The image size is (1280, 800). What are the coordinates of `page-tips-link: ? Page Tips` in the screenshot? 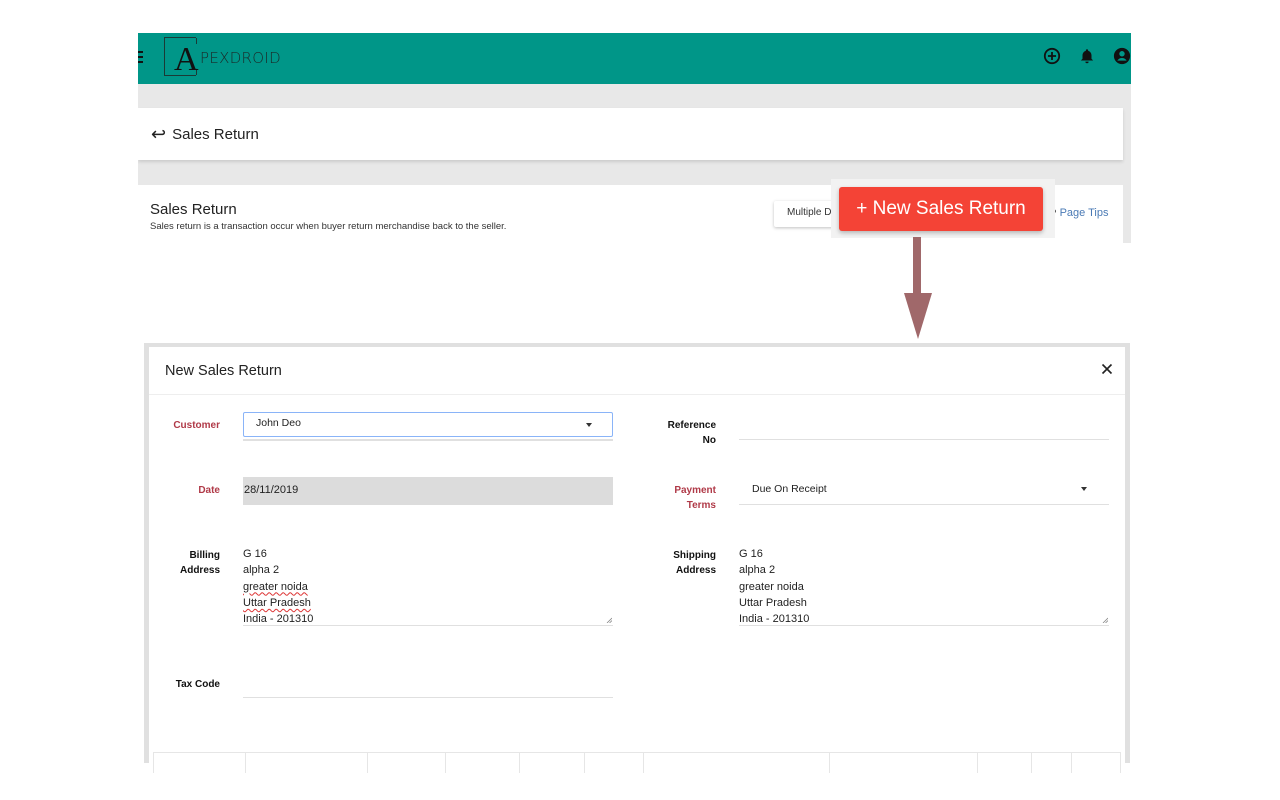 It's located at (1078, 213).